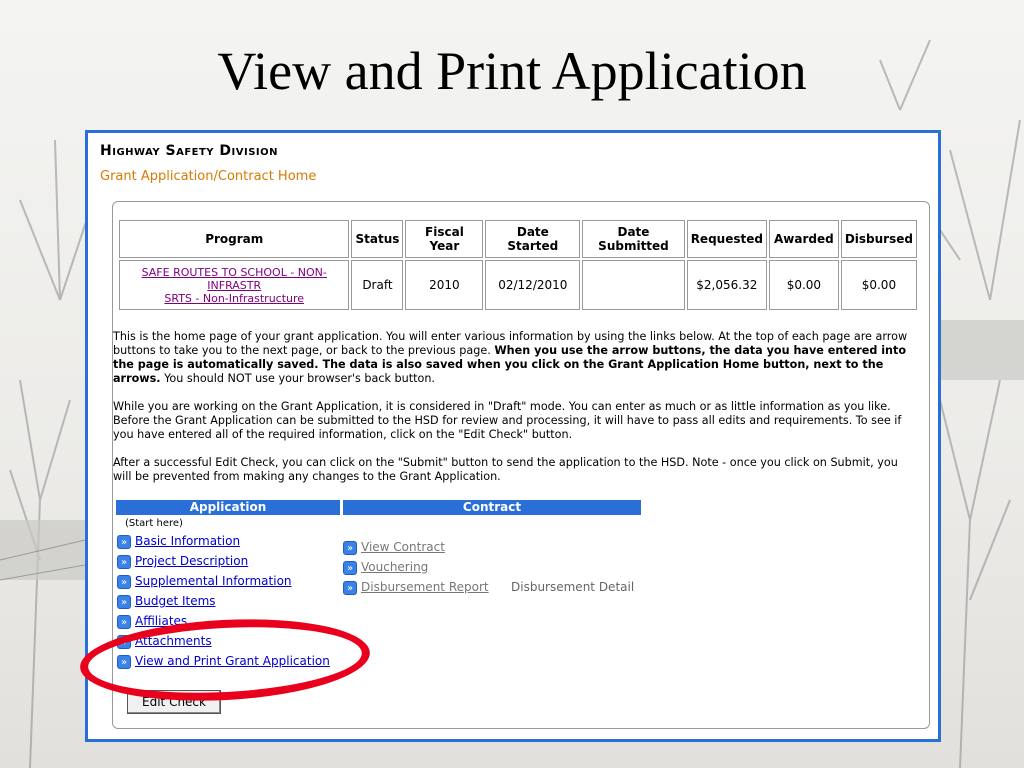 The image size is (1024, 768). I want to click on view-contract-link: » View Contract, so click(394, 547).